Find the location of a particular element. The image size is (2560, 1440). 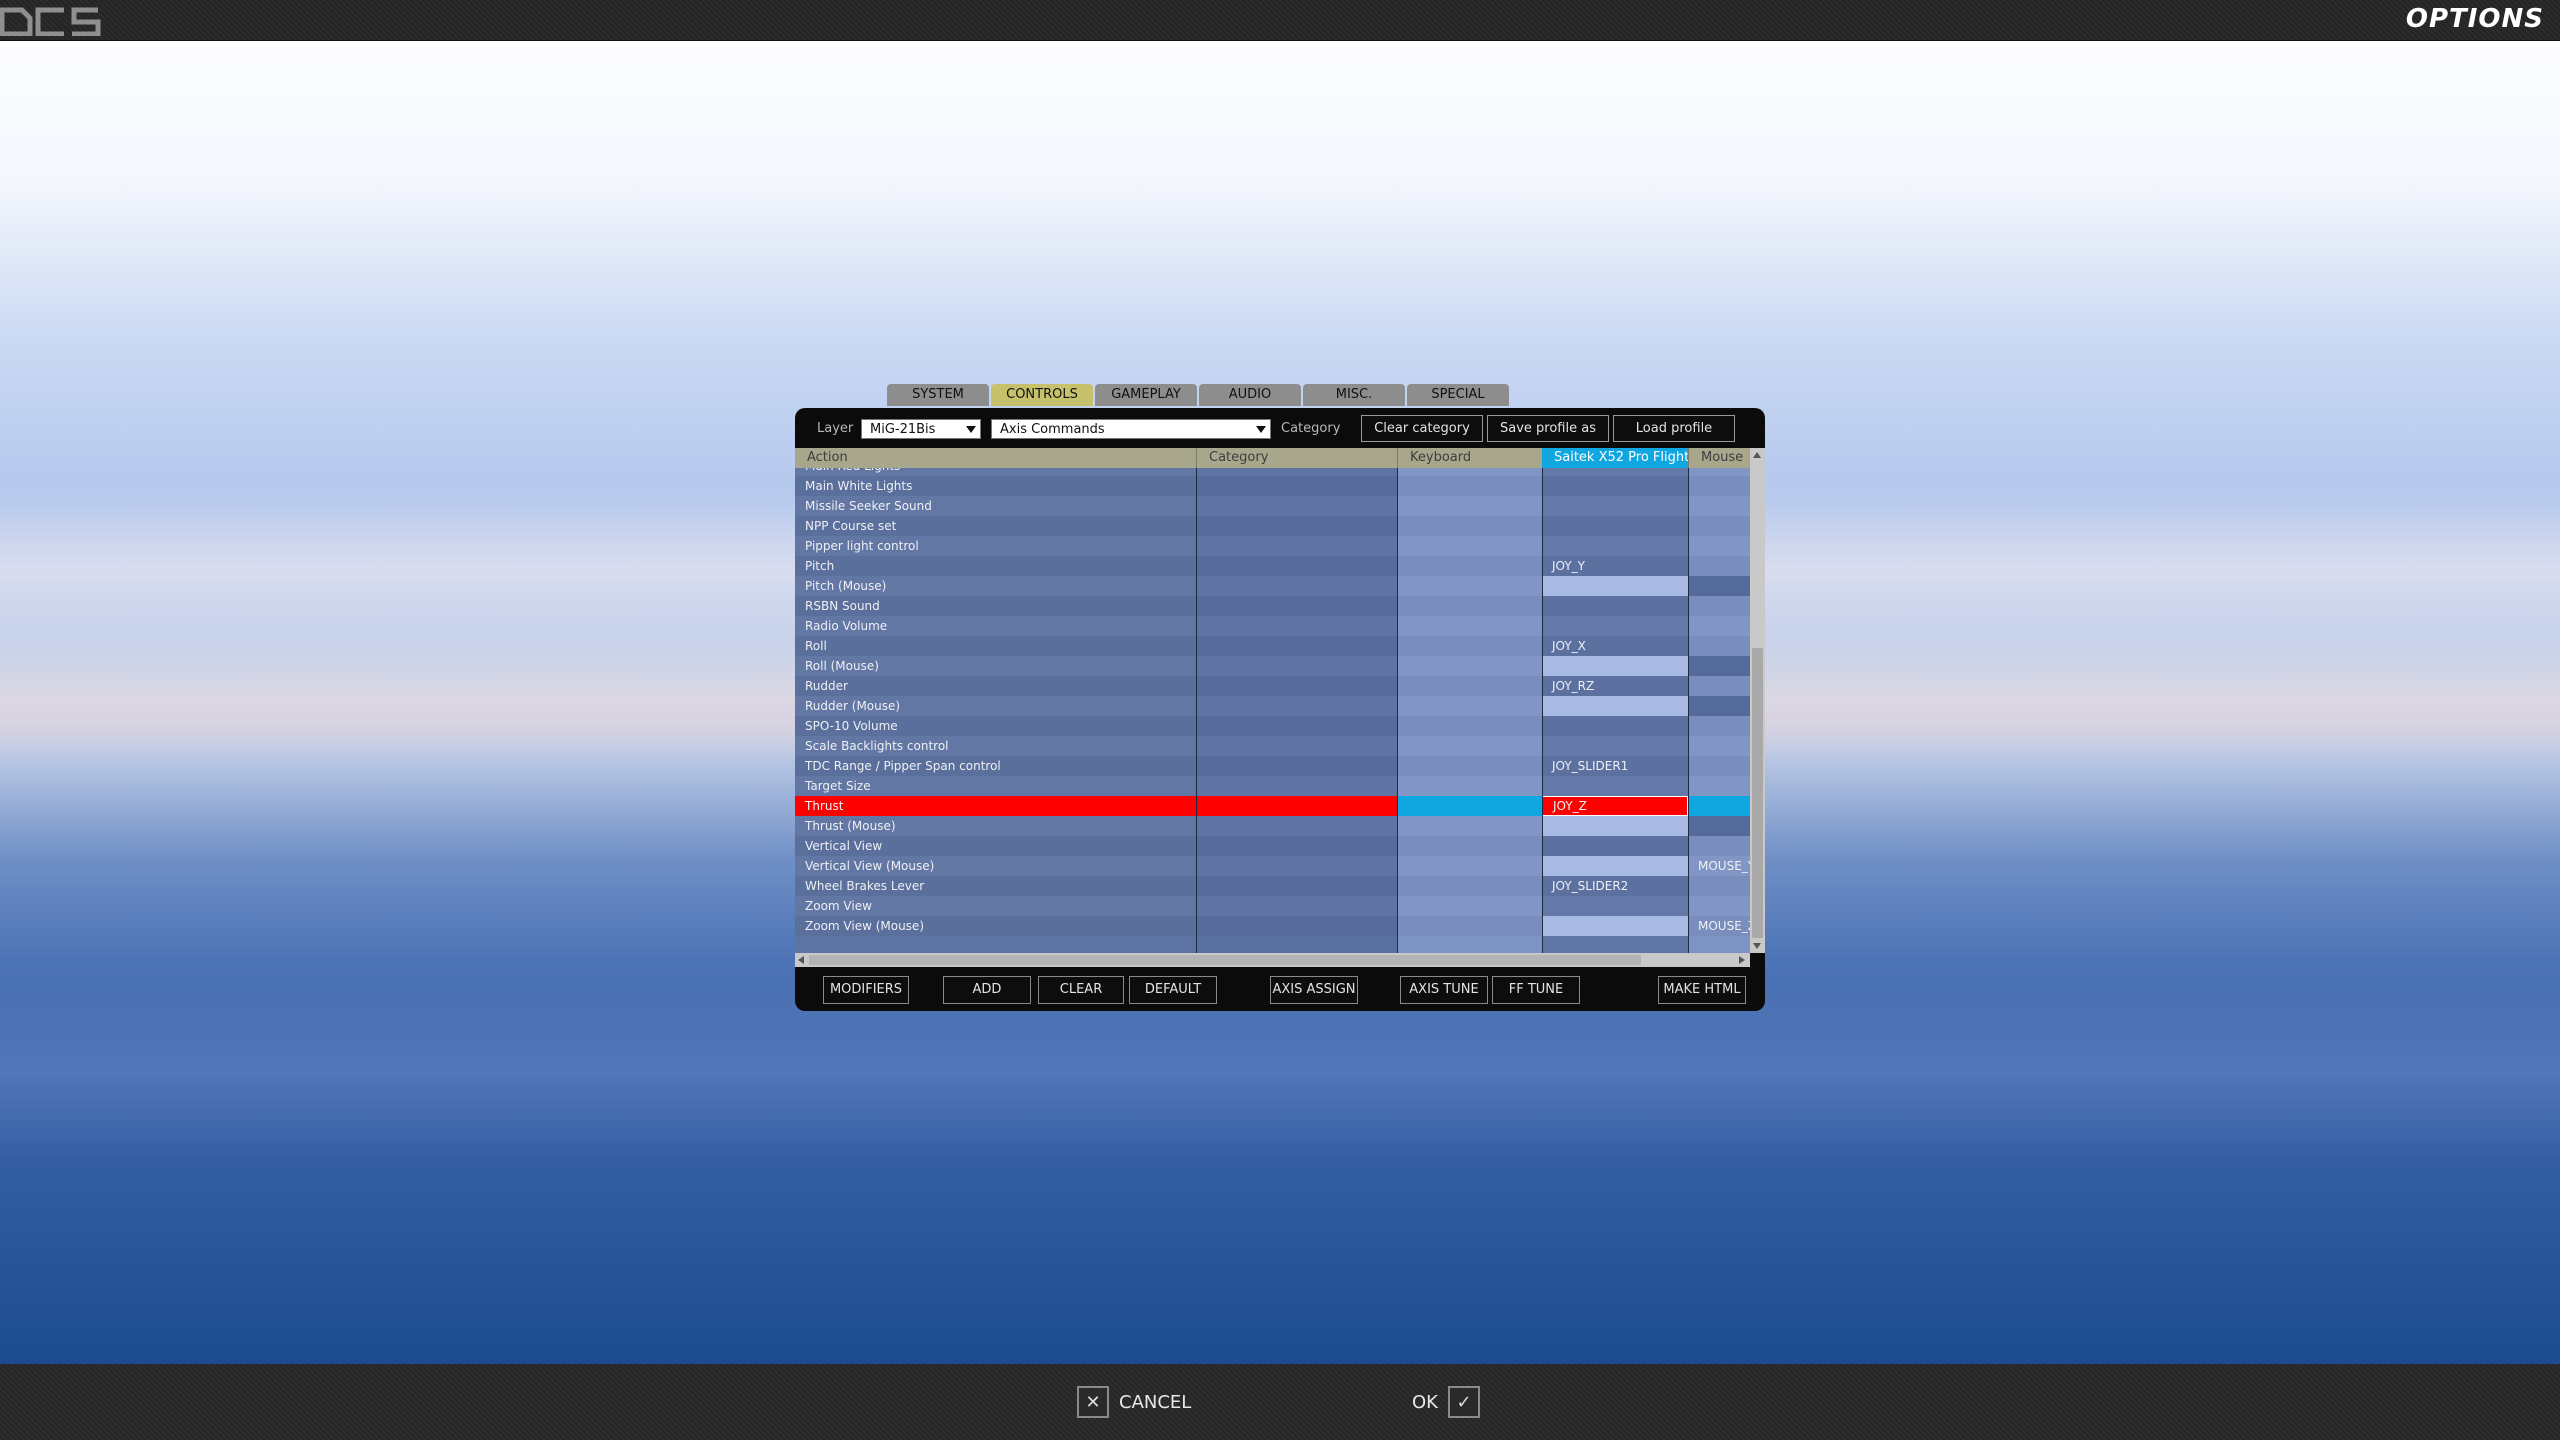

action-cell: Roll is located at coordinates (995, 646).